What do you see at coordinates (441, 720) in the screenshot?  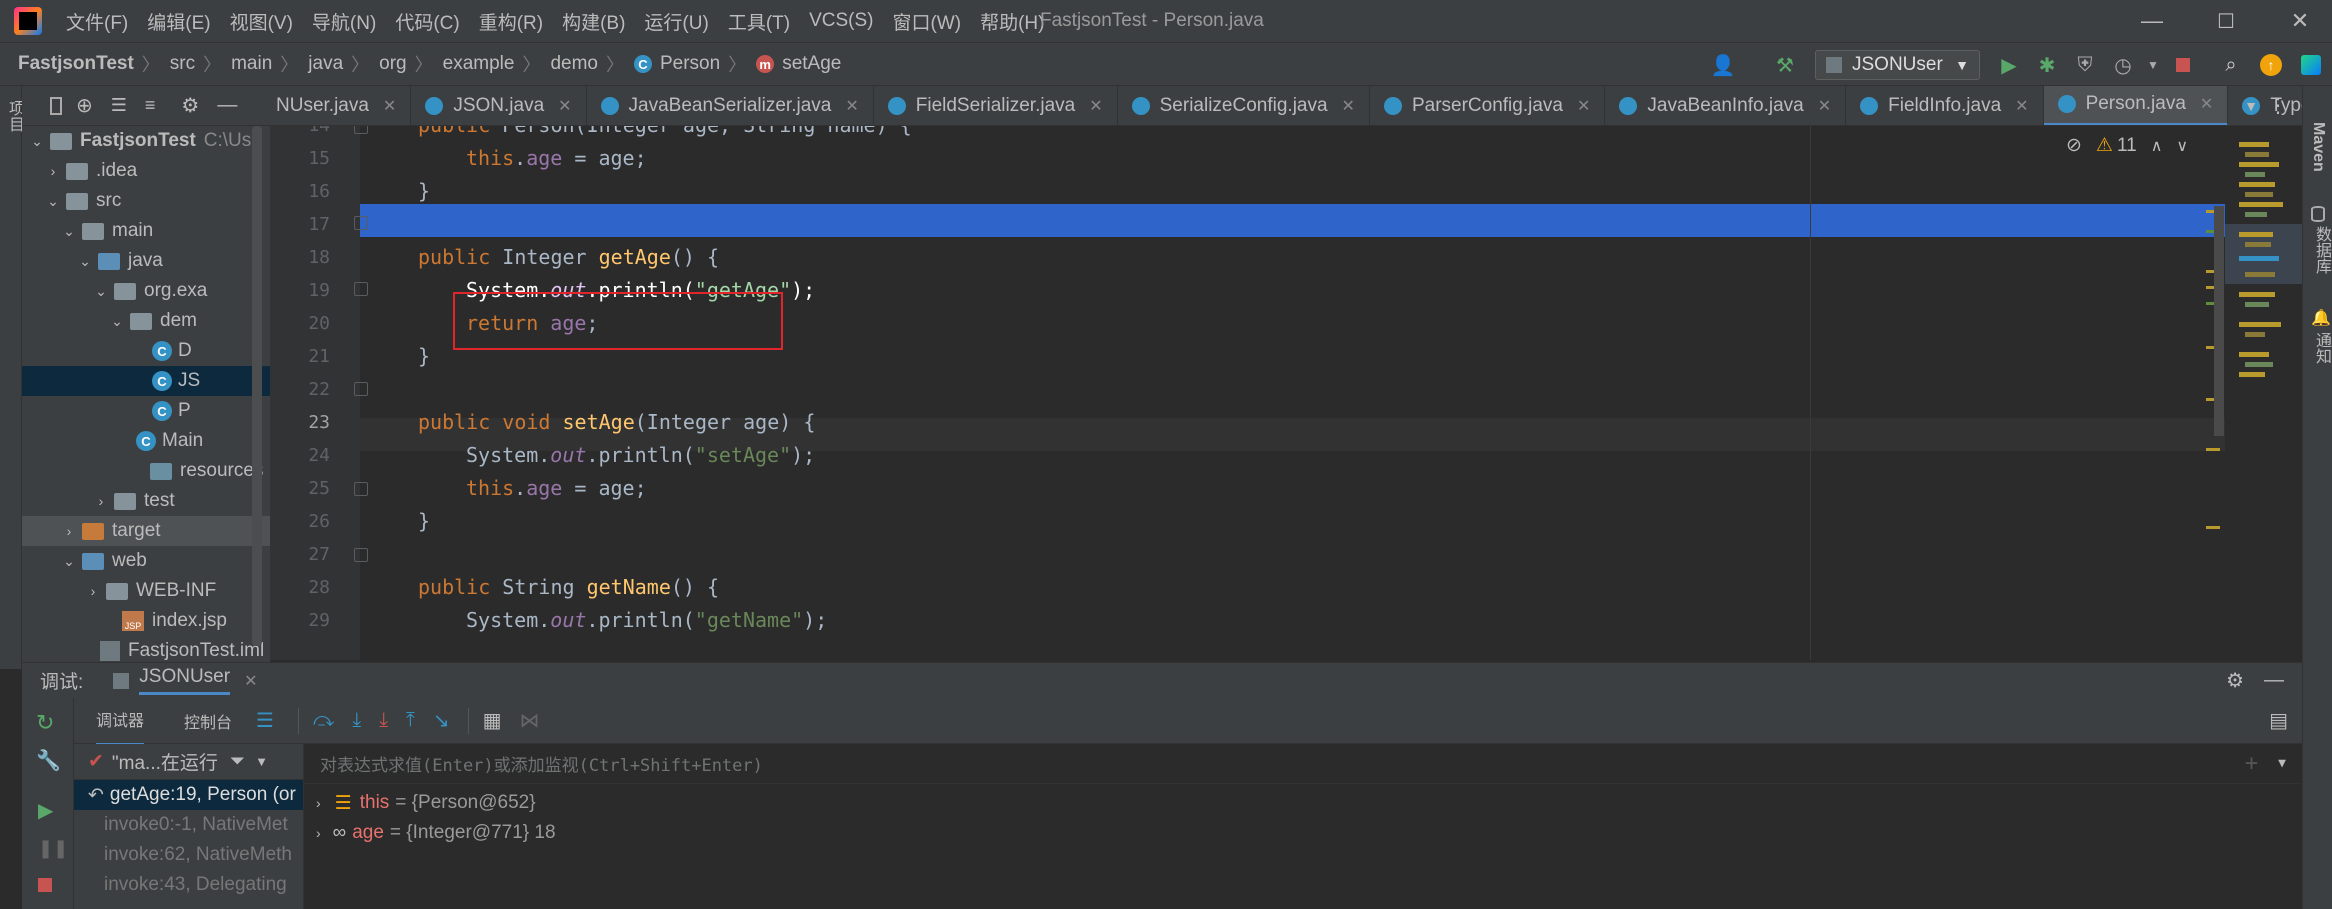 I see `run-to-cursor-icon: ↘` at bounding box center [441, 720].